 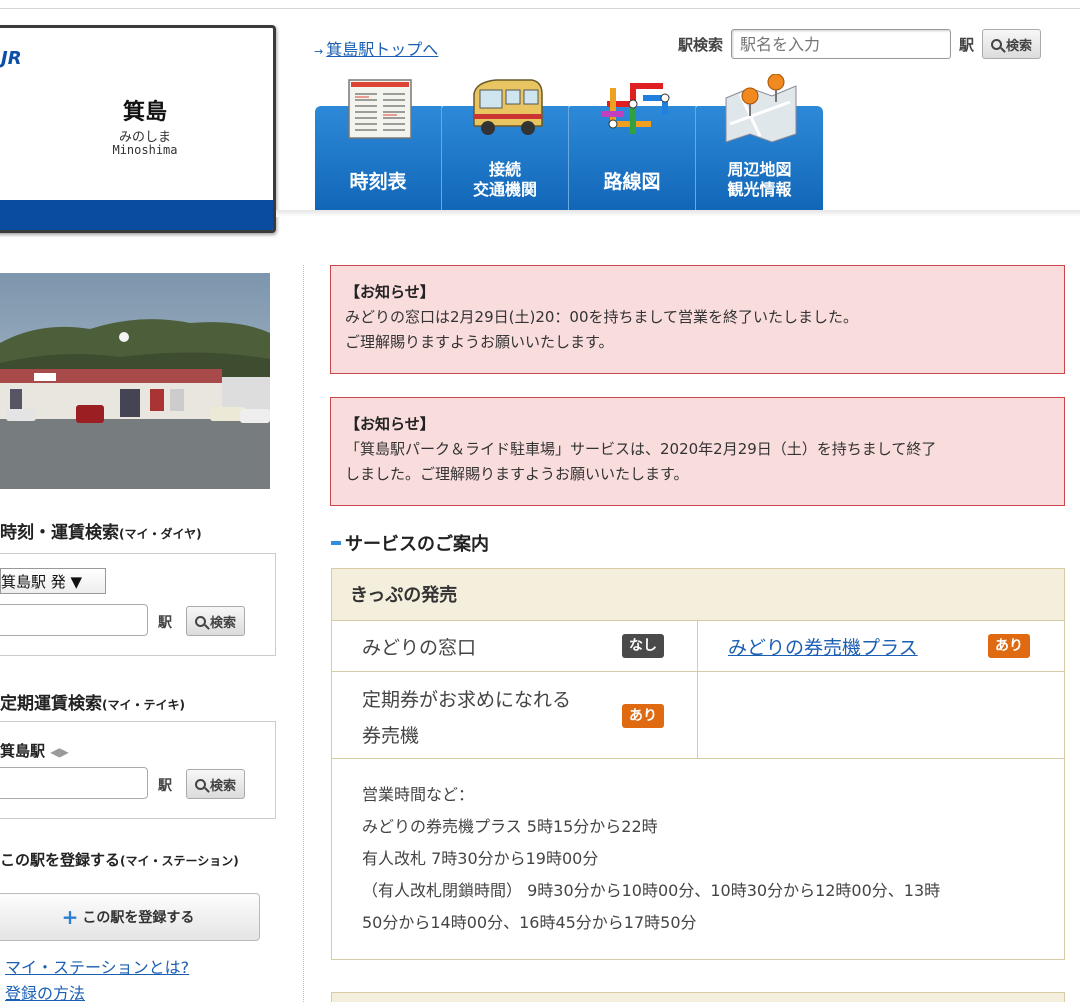 What do you see at coordinates (60, 860) in the screenshot?
I see `register-title-text: この駅を登録する` at bounding box center [60, 860].